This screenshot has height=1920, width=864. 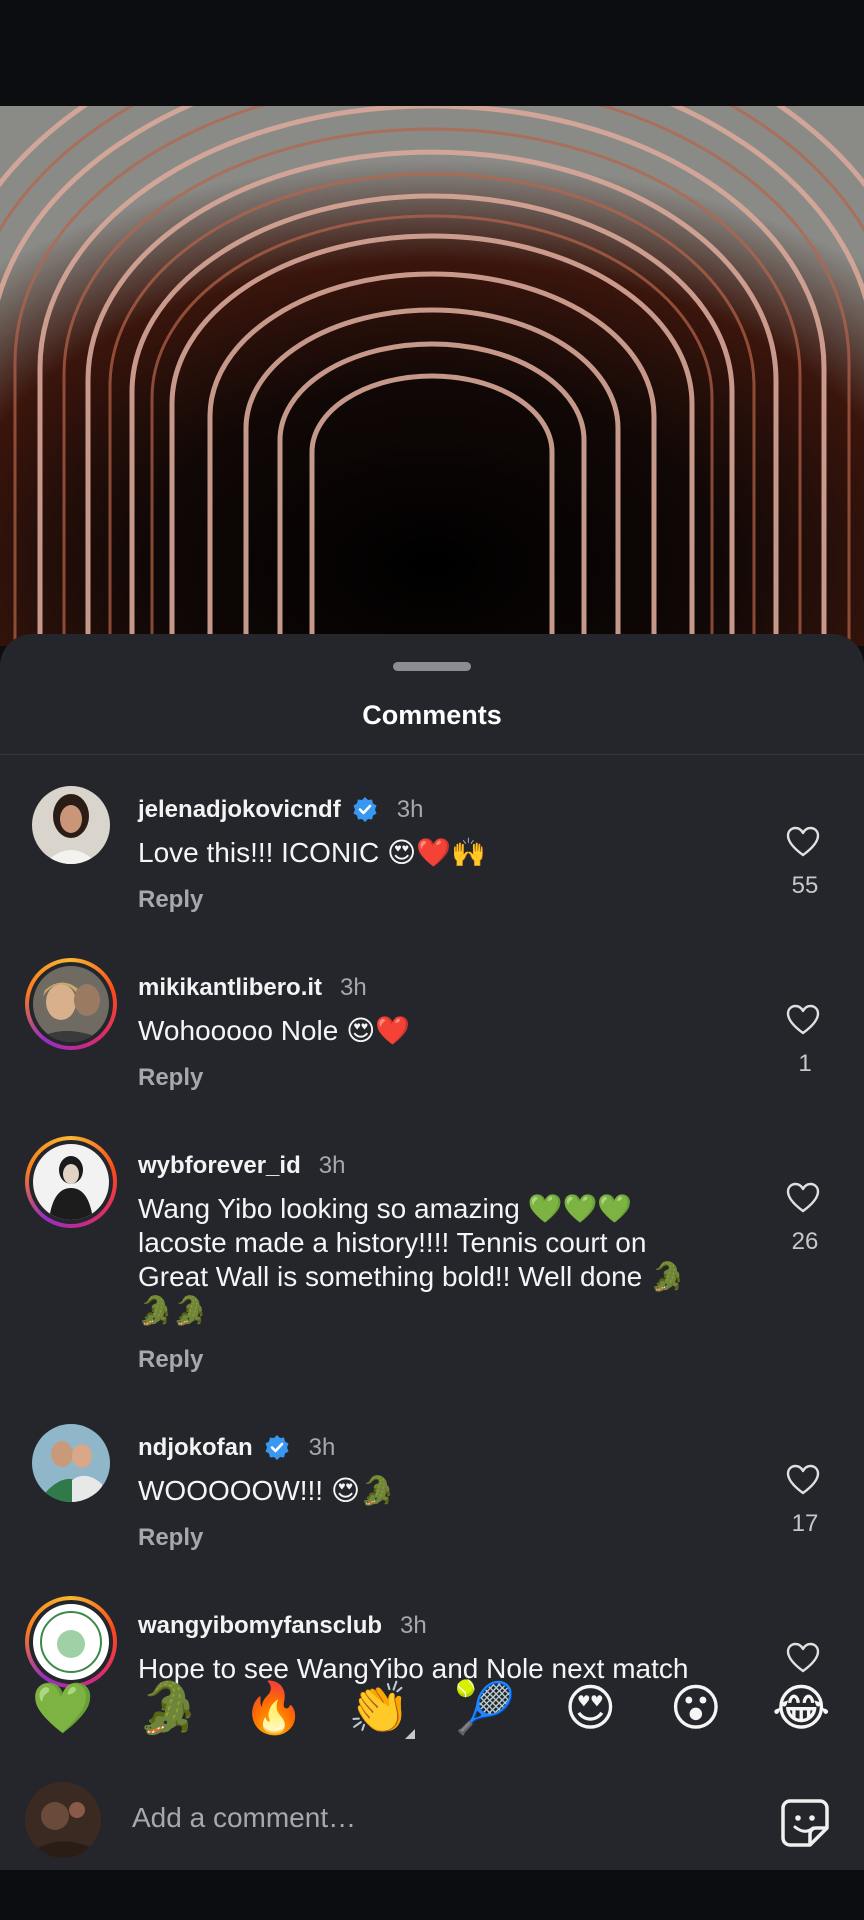 I want to click on comment-item: ndjokofan 3h WOOOOOW!!! 😍🐊 Reply 17, so click(x=432, y=1501).